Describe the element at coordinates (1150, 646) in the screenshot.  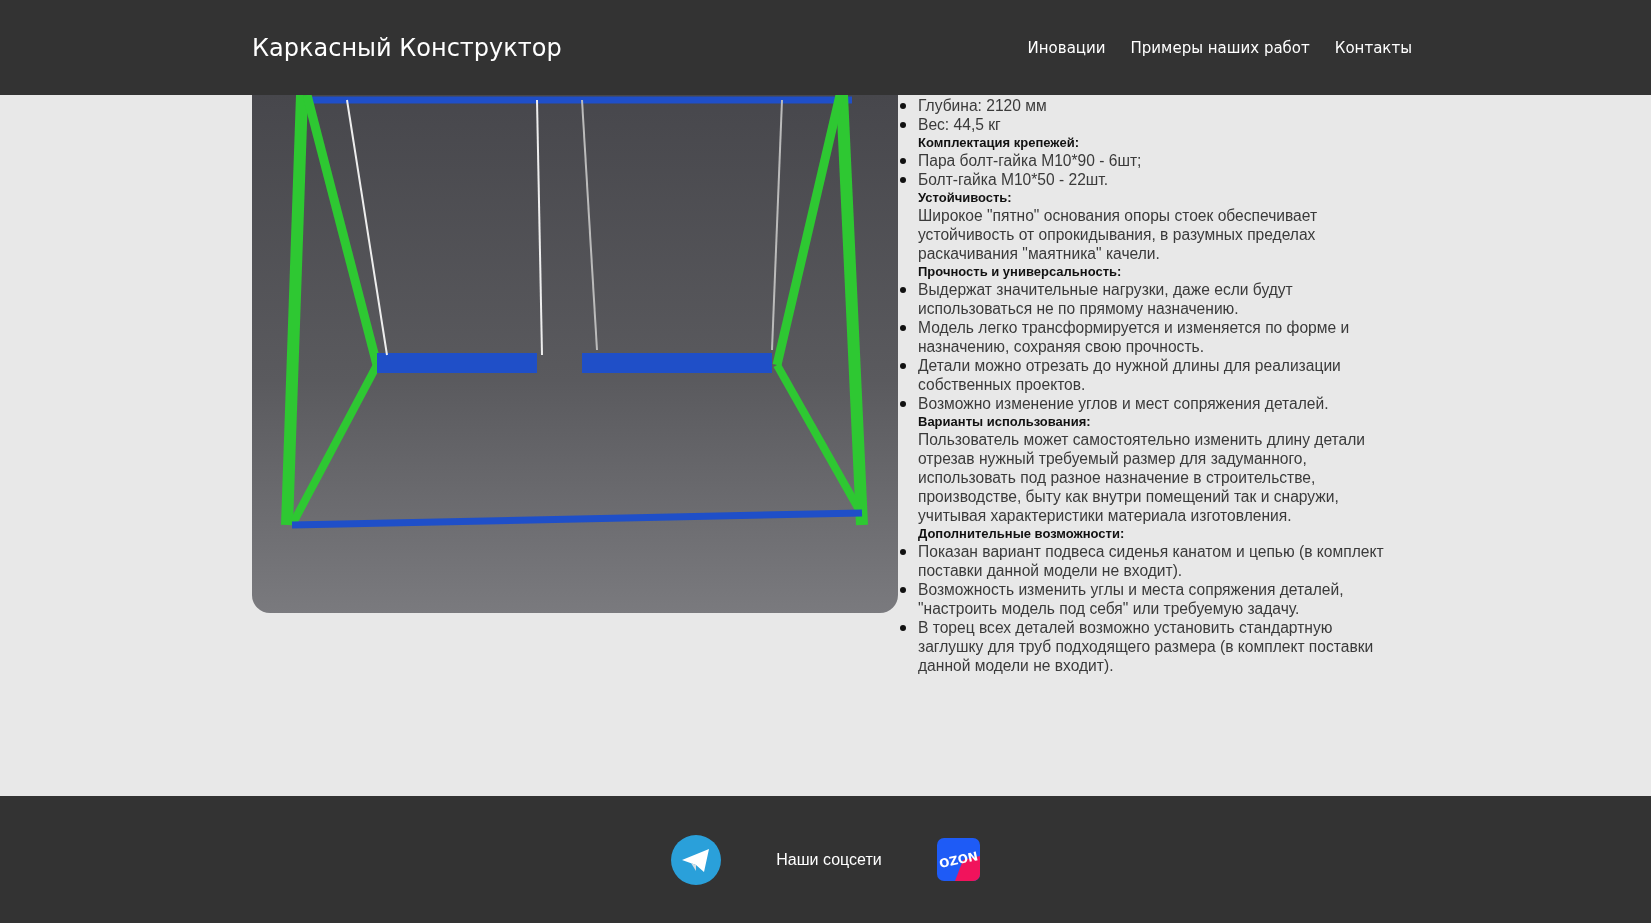
I see `list-item: В торец всех деталей возможно установить стандартную заглушку для труб подходящего размера (в комплект поставки данной модели не входит).` at that location.